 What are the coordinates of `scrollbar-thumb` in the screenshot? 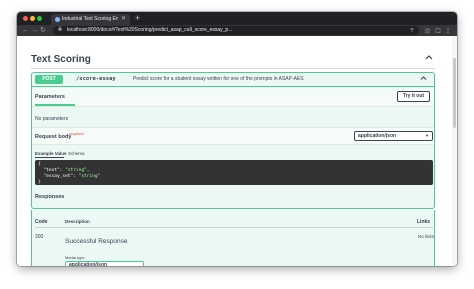 It's located at (454, 93).